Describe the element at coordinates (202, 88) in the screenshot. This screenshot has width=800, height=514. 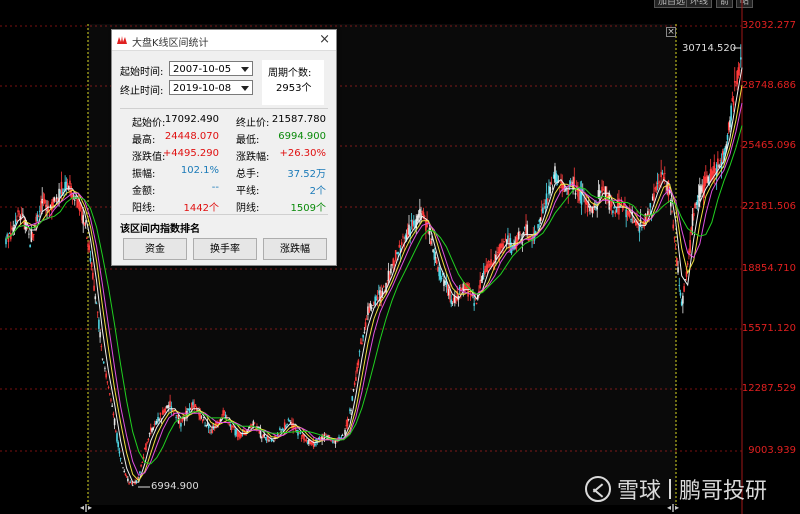
I see `end-date-value: 2019-10-08` at that location.